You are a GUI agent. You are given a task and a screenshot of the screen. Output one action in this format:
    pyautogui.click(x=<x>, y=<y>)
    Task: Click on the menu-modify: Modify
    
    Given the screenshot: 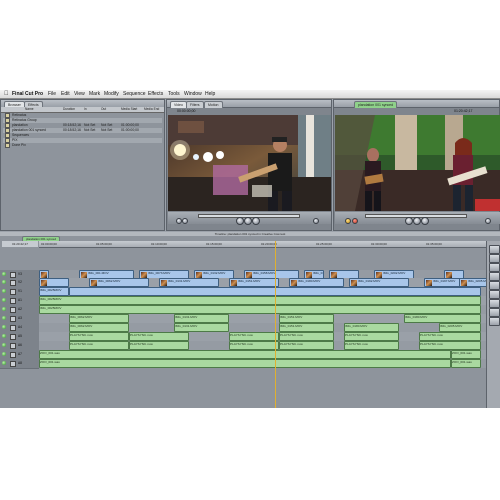 What is the action you would take?
    pyautogui.click(x=111, y=94)
    